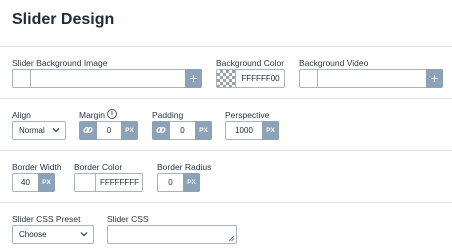 Image resolution: width=452 pixels, height=252 pixels. What do you see at coordinates (30, 78) in the screenshot?
I see `image-preview-separator` at bounding box center [30, 78].